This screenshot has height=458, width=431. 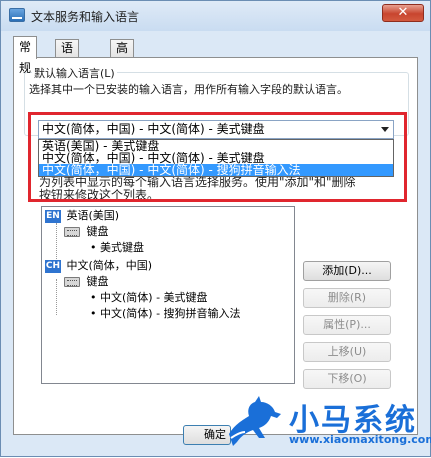 What do you see at coordinates (85, 17) in the screenshot?
I see `window-title: 文本服务和输入语言` at bounding box center [85, 17].